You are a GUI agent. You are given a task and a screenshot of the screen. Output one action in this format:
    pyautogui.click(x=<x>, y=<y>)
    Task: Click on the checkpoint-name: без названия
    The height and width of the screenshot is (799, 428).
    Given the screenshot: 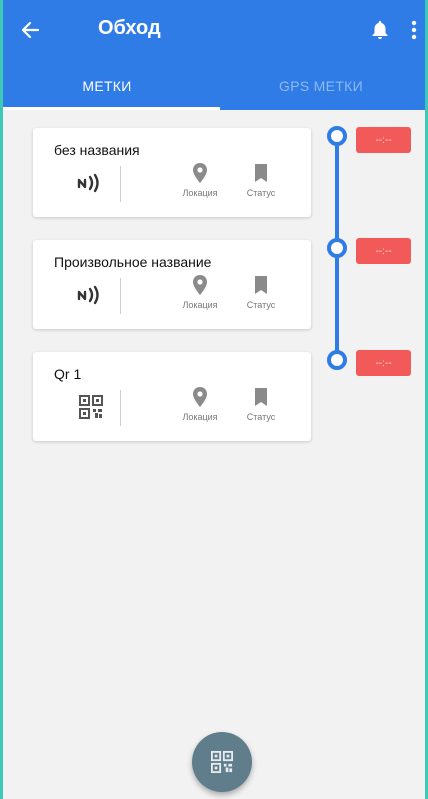 What is the action you would take?
    pyautogui.click(x=97, y=150)
    